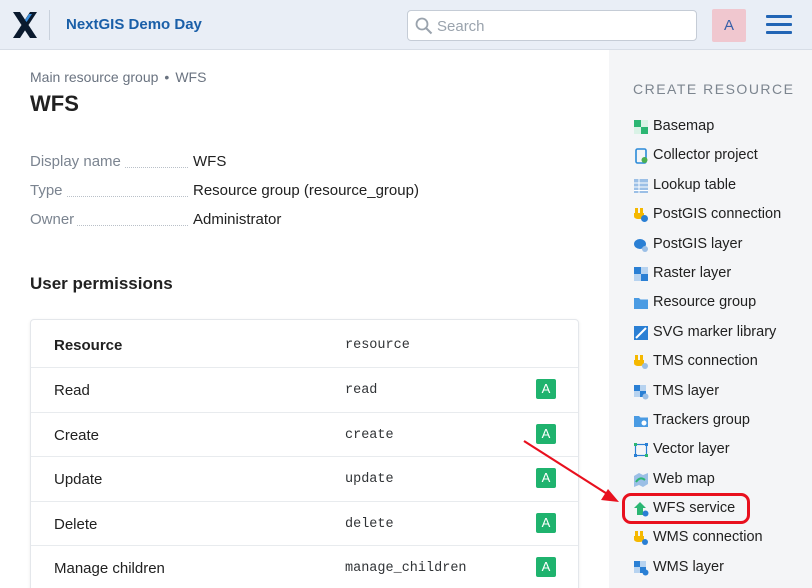  What do you see at coordinates (779, 25) in the screenshot?
I see `hamburger-menu-icon` at bounding box center [779, 25].